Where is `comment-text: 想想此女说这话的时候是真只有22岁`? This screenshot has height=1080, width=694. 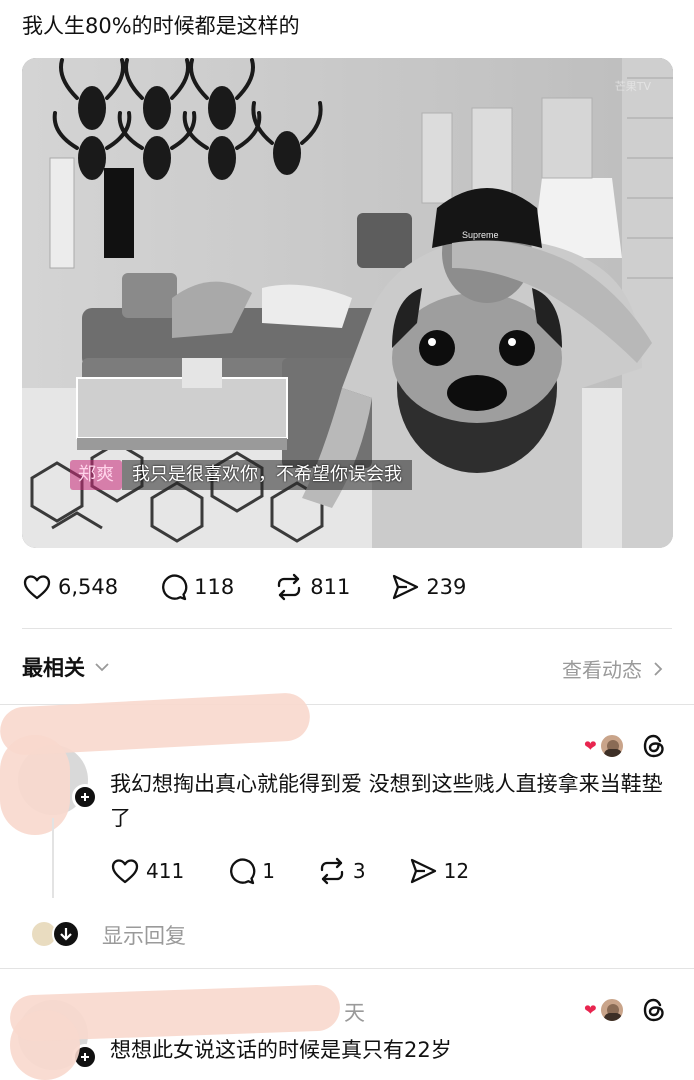
comment-text: 想想此女说这话的时候是真只有22岁 is located at coordinates (281, 1050).